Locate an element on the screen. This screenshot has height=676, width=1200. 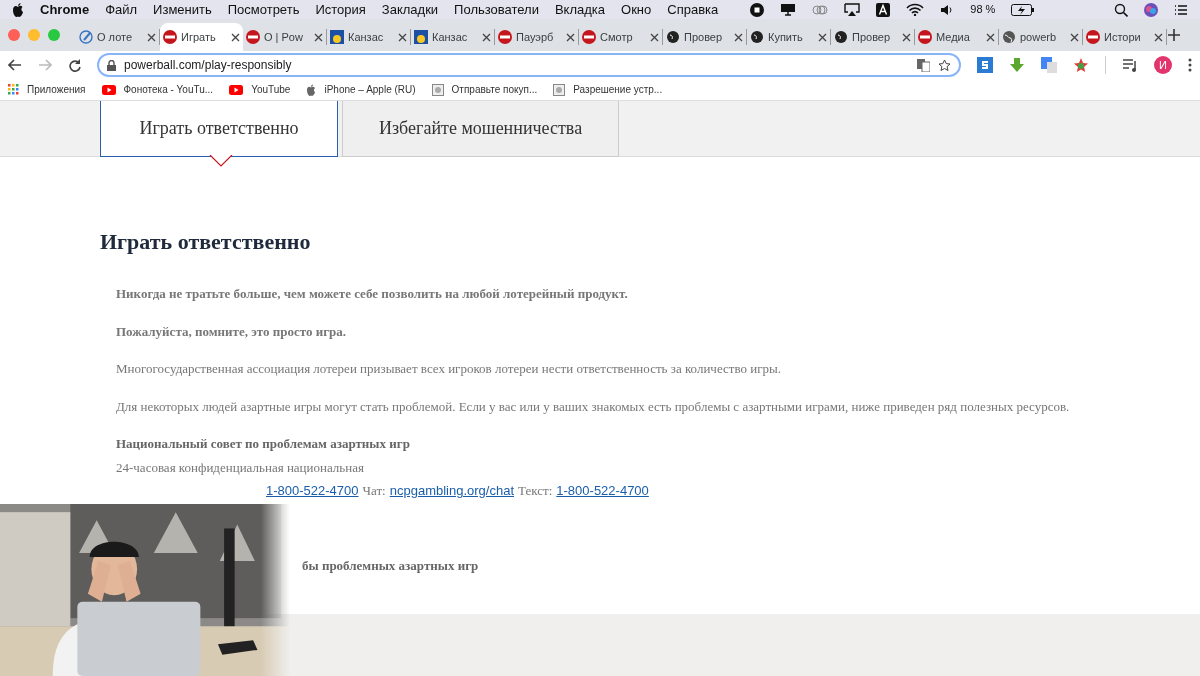
siri-icon is located at coordinates (1151, 9).